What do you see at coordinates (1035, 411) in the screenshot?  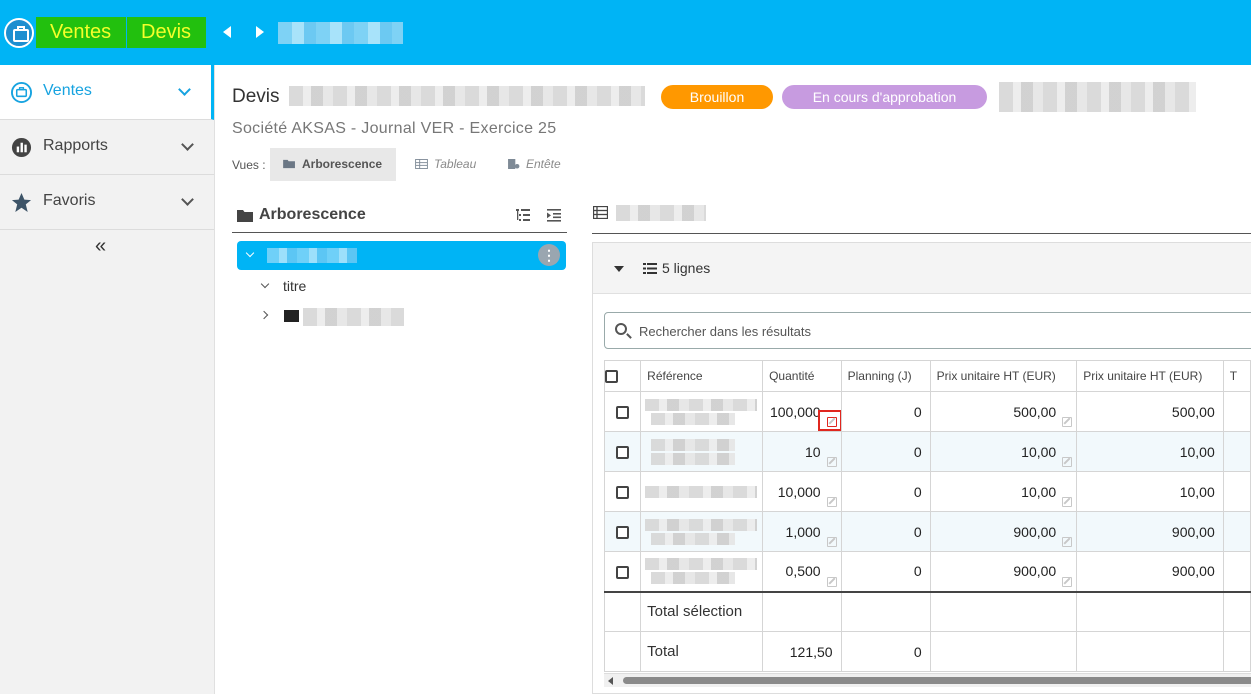 I see `unit-price-value: 500,00` at bounding box center [1035, 411].